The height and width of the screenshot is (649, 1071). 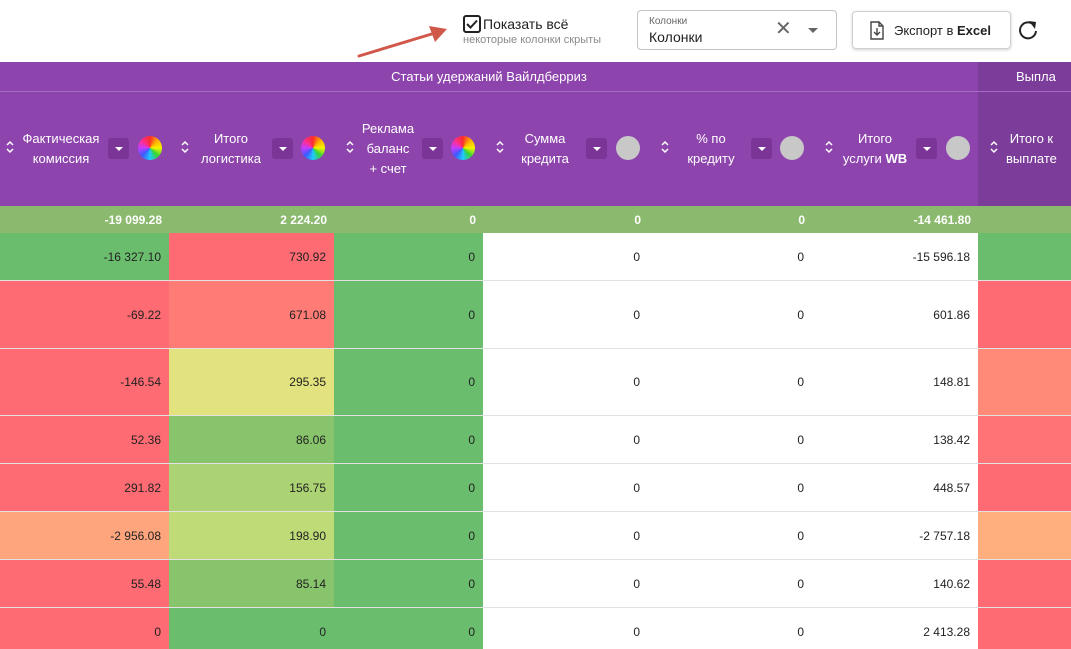 What do you see at coordinates (84, 439) in the screenshot?
I see `table-cell: 52.36` at bounding box center [84, 439].